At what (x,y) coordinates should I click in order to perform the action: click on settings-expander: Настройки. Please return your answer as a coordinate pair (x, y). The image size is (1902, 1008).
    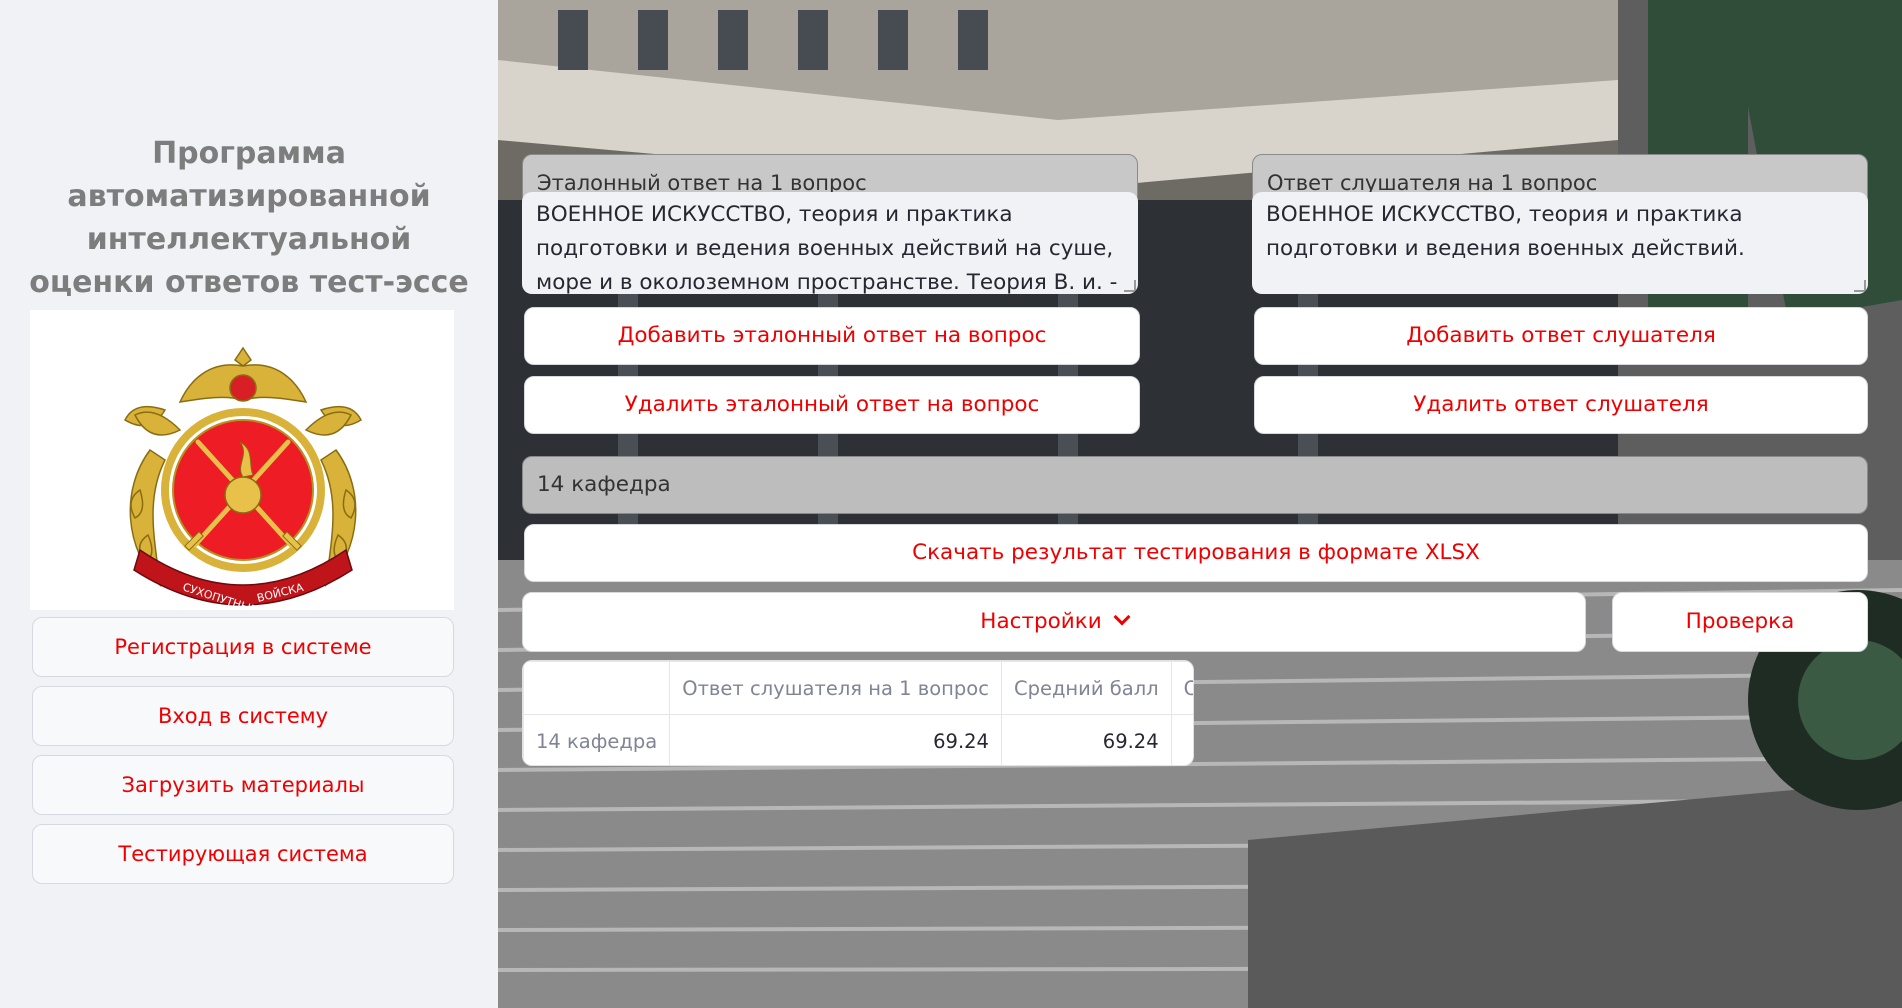
    Looking at the image, I should click on (1054, 622).